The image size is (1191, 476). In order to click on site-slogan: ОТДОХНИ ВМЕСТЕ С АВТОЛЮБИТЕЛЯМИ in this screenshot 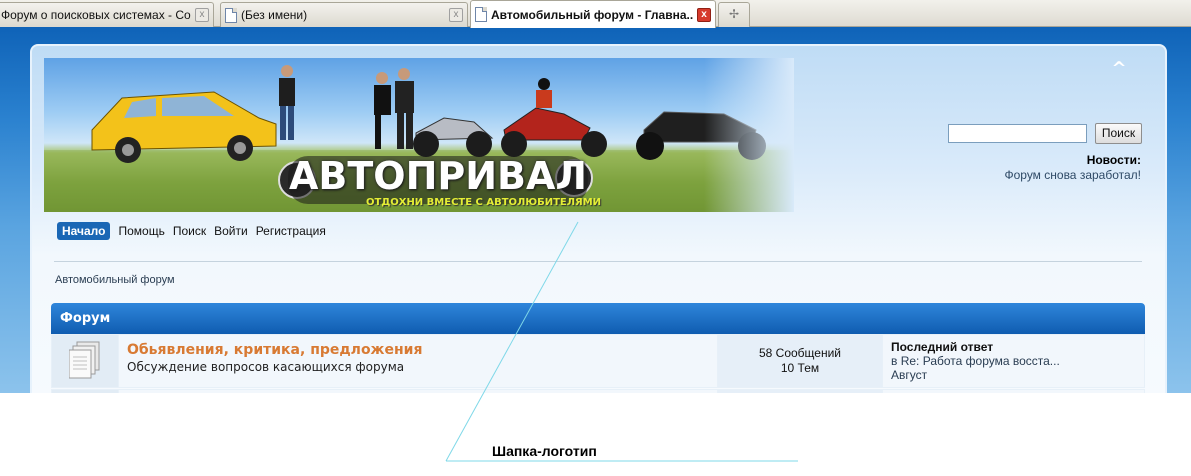, I will do `click(484, 202)`.